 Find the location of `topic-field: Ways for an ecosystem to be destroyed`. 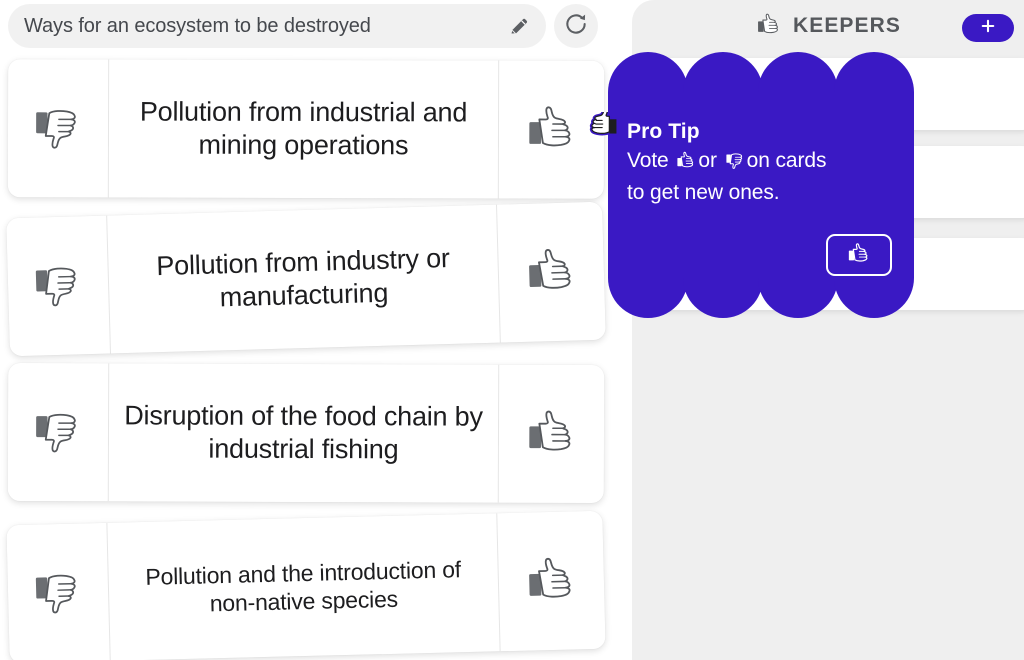

topic-field: Ways for an ecosystem to be destroyed is located at coordinates (277, 26).